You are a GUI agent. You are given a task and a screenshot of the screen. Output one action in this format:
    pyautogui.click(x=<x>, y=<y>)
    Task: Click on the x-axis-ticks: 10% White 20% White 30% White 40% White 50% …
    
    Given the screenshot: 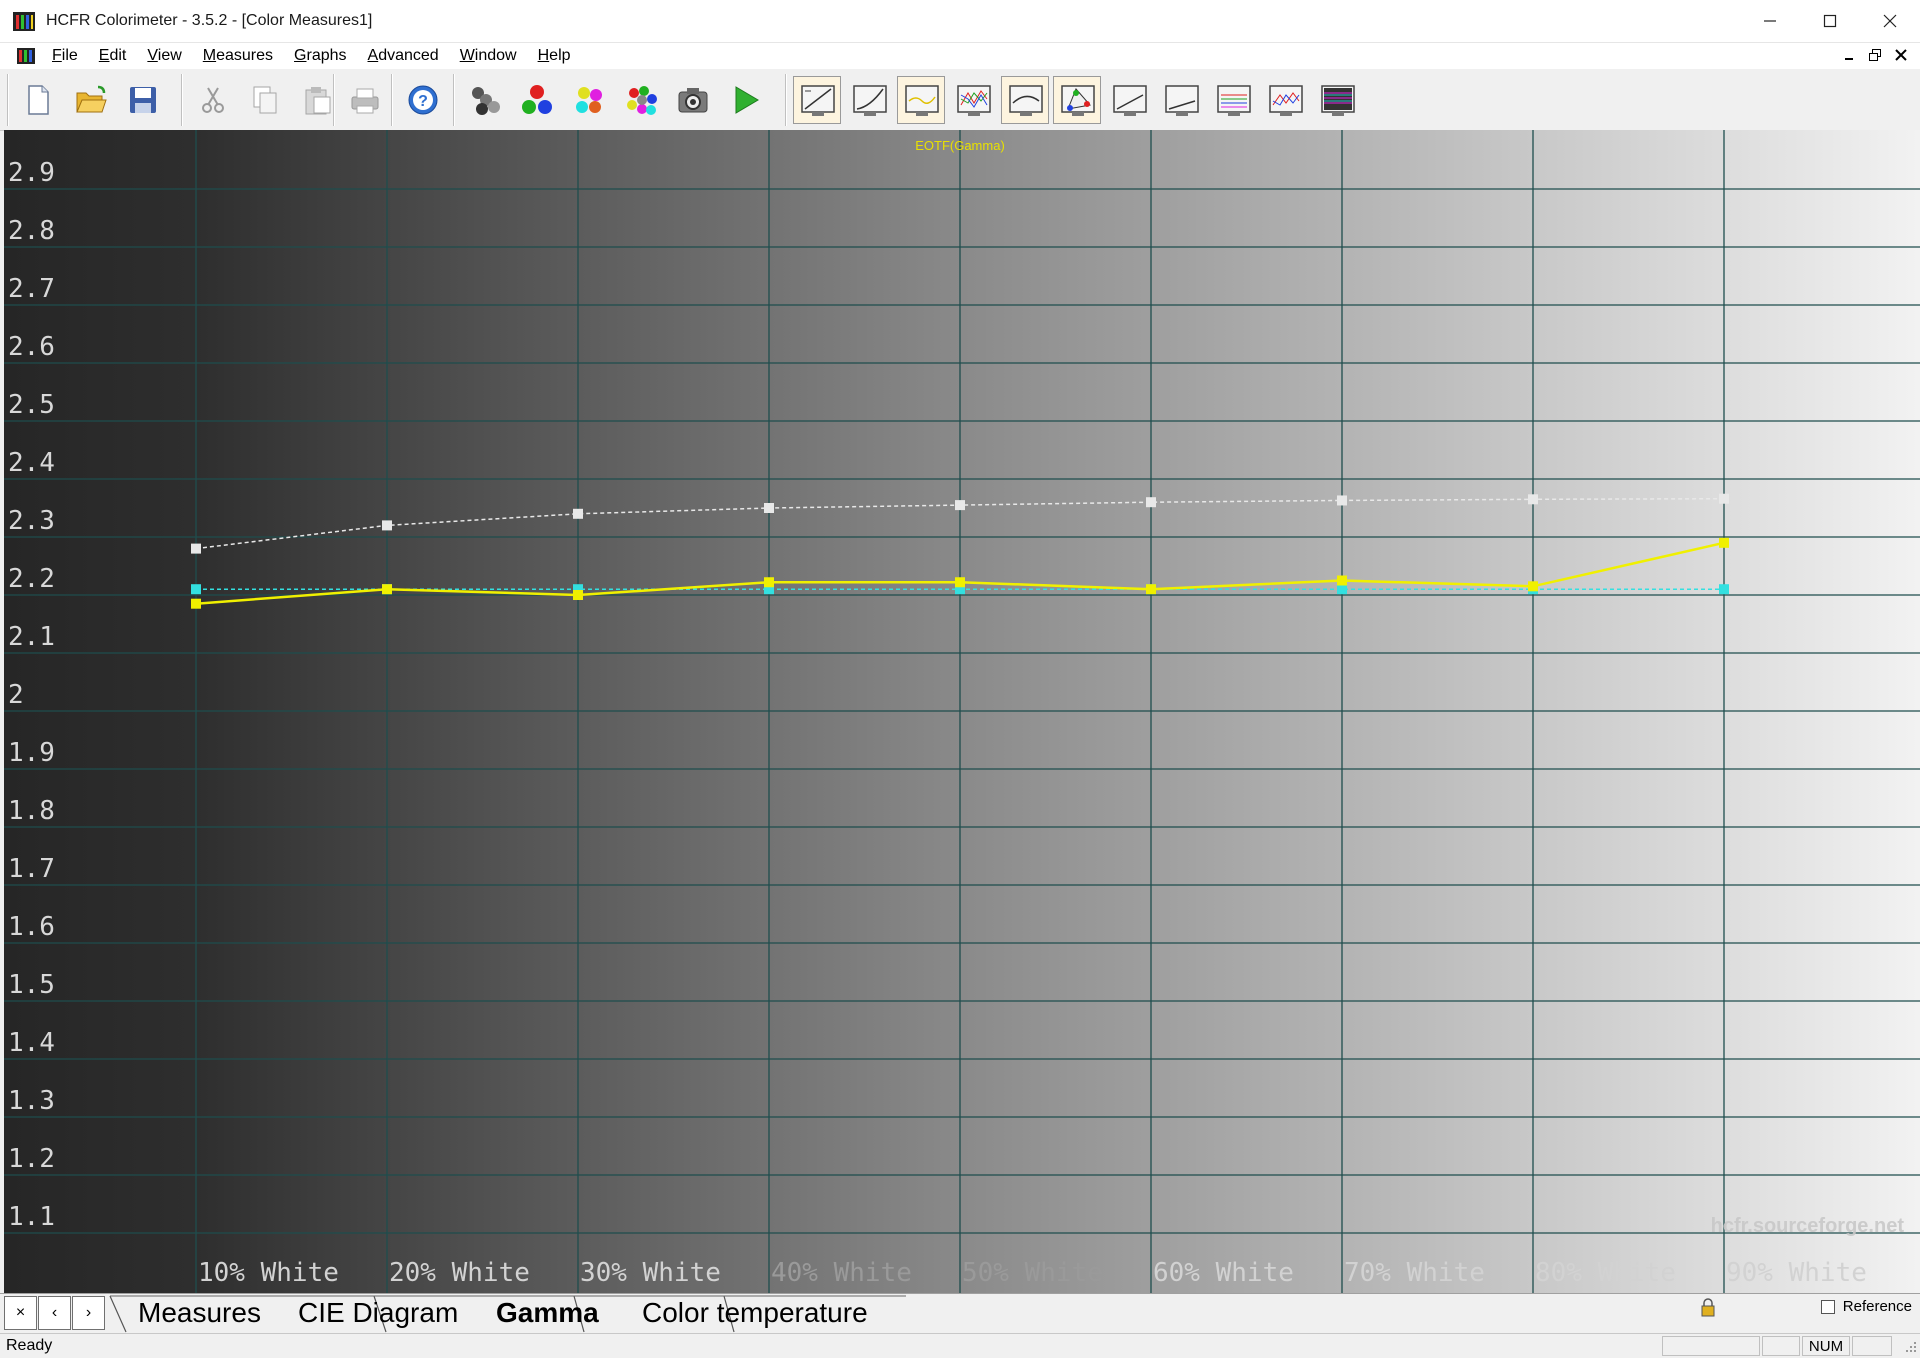 What is the action you would take?
    pyautogui.click(x=1032, y=1273)
    